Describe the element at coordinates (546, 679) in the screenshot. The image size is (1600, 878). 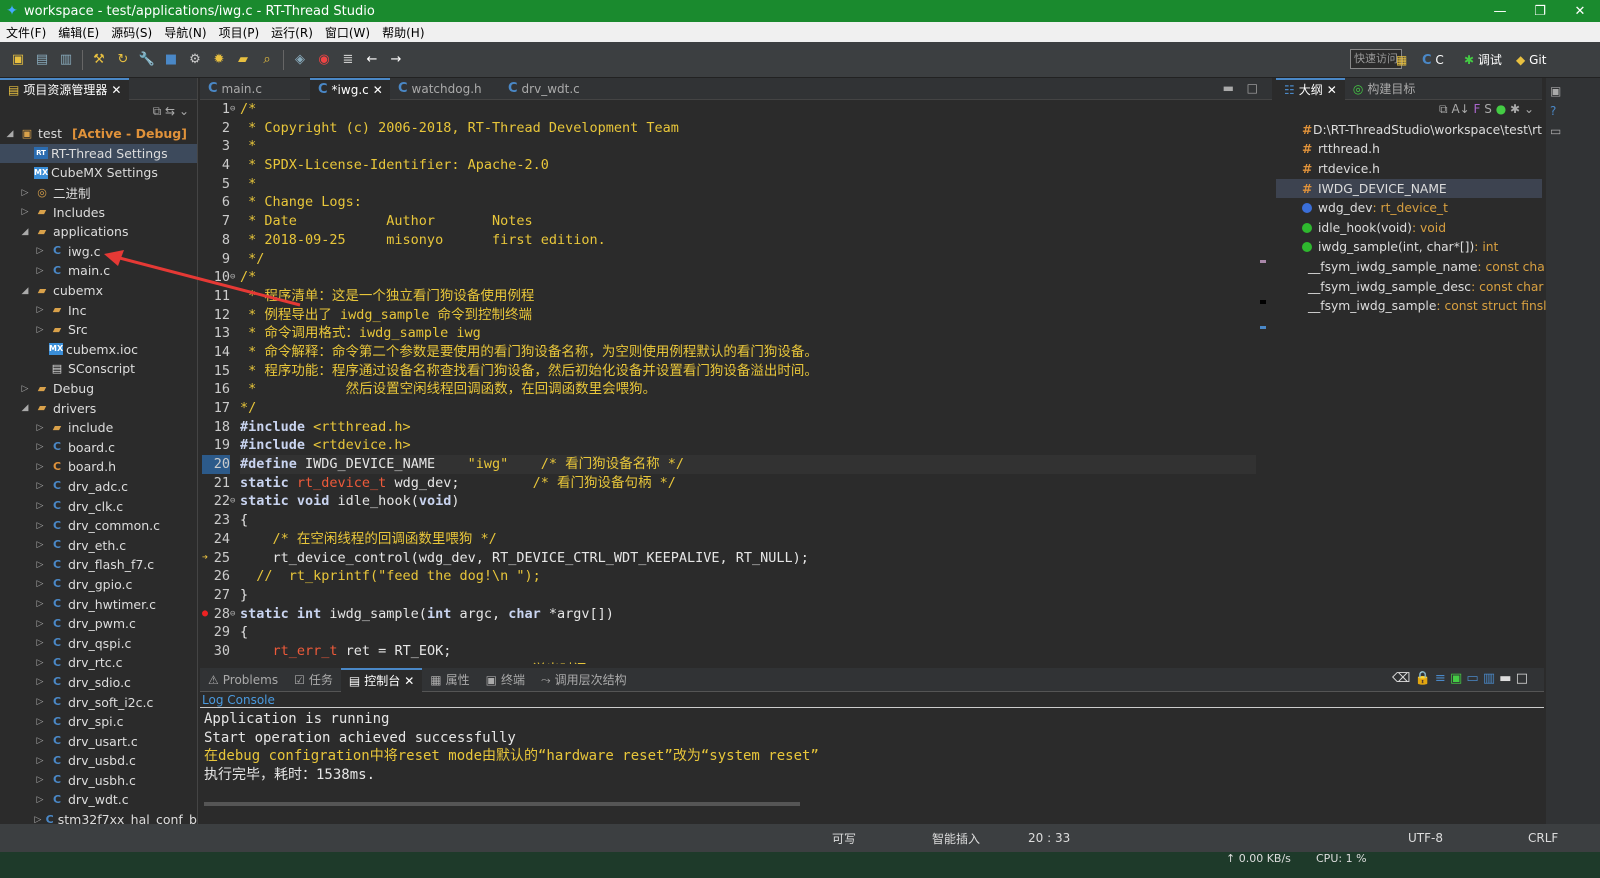
I see `console-tab-icon: ⤳` at that location.